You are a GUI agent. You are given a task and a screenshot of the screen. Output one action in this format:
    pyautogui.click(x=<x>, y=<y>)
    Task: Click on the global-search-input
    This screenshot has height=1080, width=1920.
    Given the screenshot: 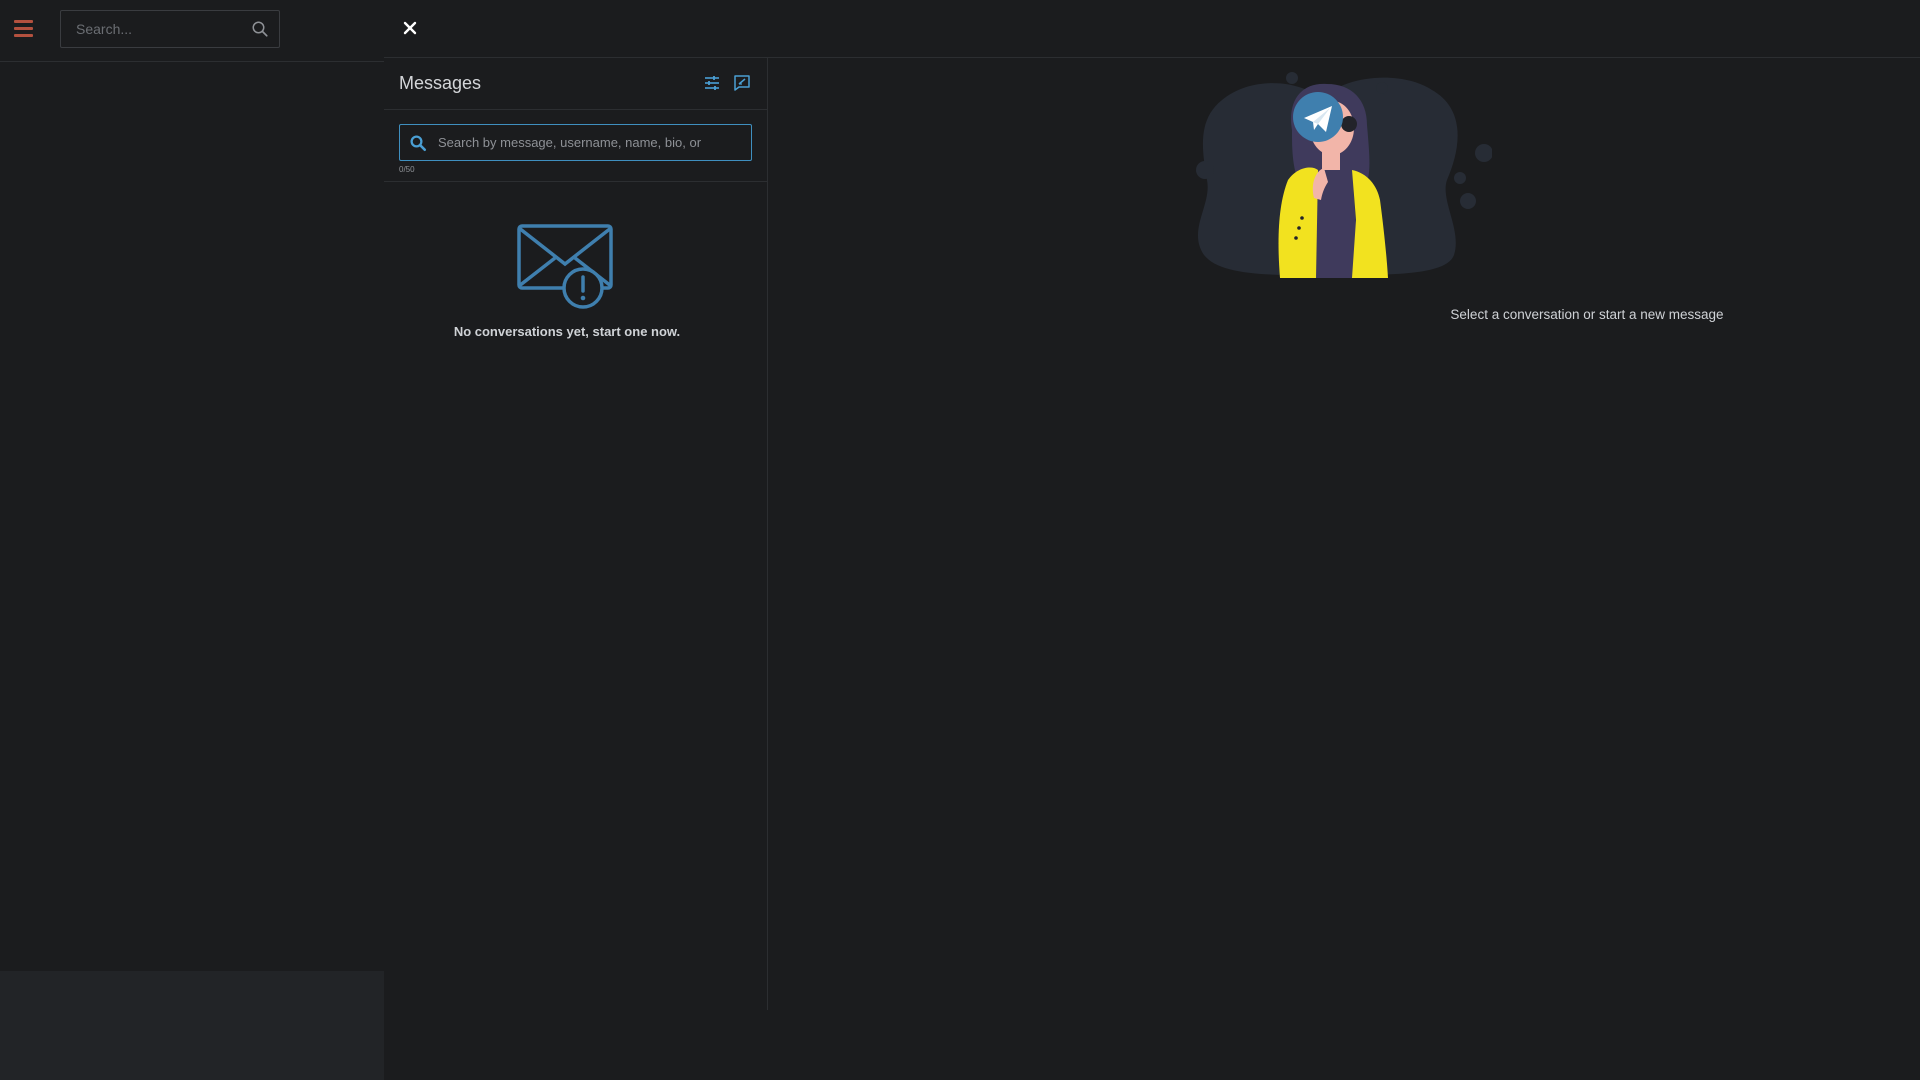 What is the action you would take?
    pyautogui.click(x=151, y=29)
    